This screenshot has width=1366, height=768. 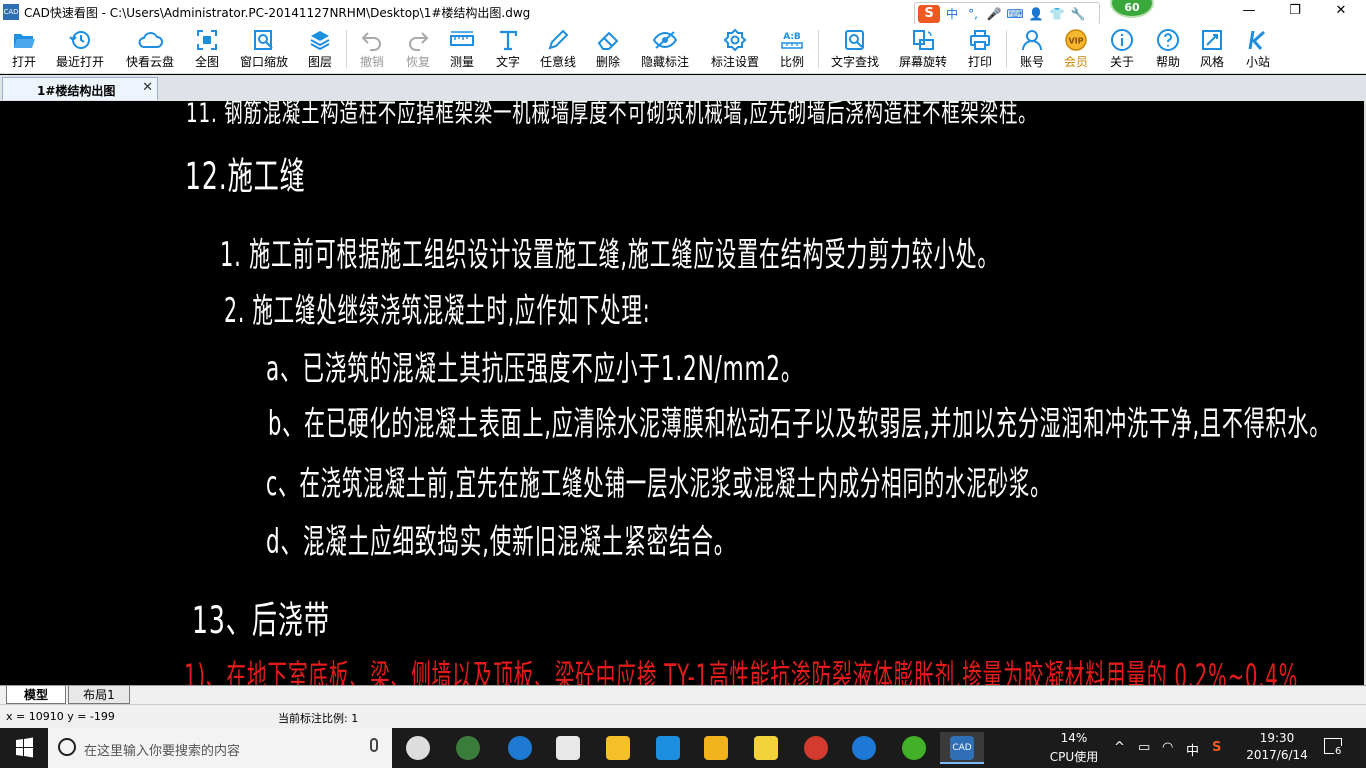 What do you see at coordinates (1074, 738) in the screenshot?
I see `cpu-usage-percent: 14%` at bounding box center [1074, 738].